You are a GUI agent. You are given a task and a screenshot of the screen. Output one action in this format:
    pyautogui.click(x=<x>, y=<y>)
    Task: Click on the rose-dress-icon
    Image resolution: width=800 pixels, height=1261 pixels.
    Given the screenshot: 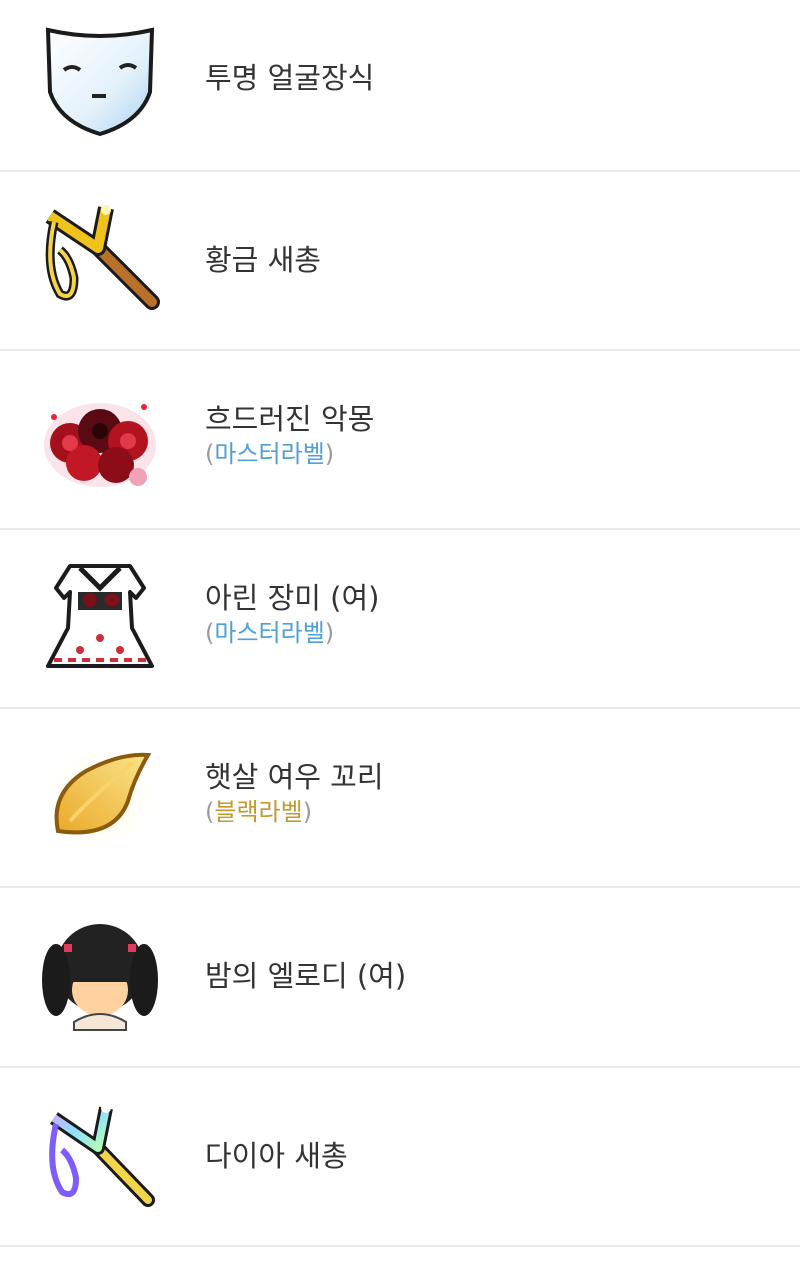 What is the action you would take?
    pyautogui.click(x=100, y=618)
    